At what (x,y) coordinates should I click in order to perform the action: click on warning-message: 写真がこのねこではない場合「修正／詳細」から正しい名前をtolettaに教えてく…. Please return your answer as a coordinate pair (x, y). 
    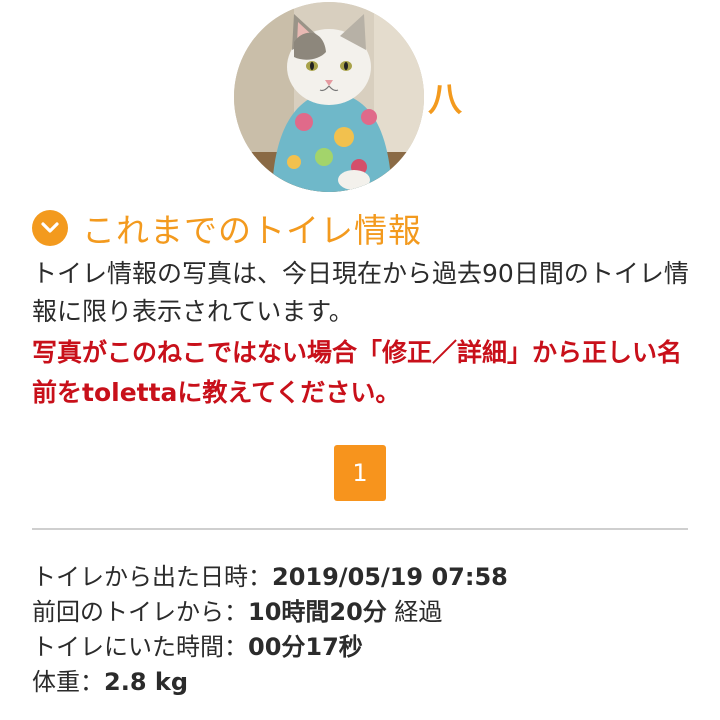
    Looking at the image, I should click on (357, 372).